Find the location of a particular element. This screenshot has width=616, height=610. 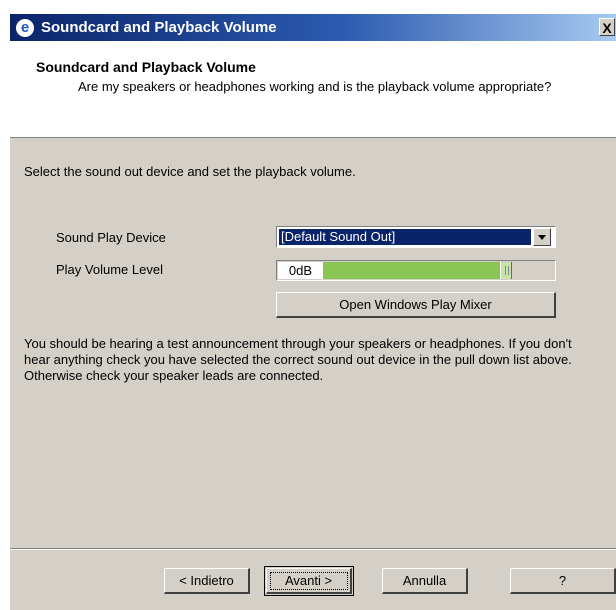

volume-fill is located at coordinates (413, 270).